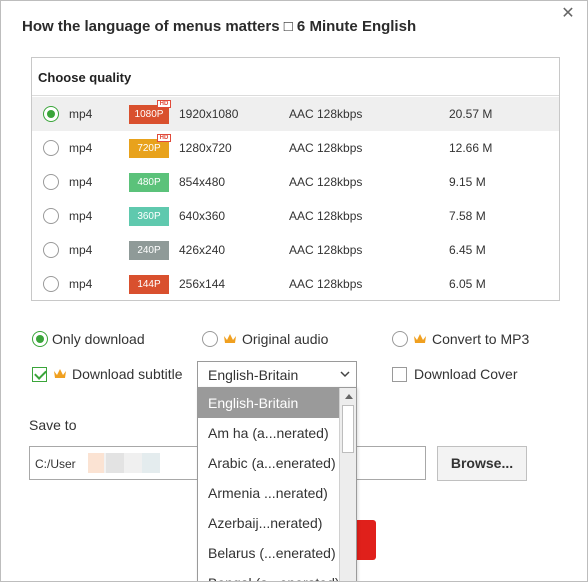 This screenshot has width=588, height=582. I want to click on quality-resolution: 1280x720, so click(205, 148).